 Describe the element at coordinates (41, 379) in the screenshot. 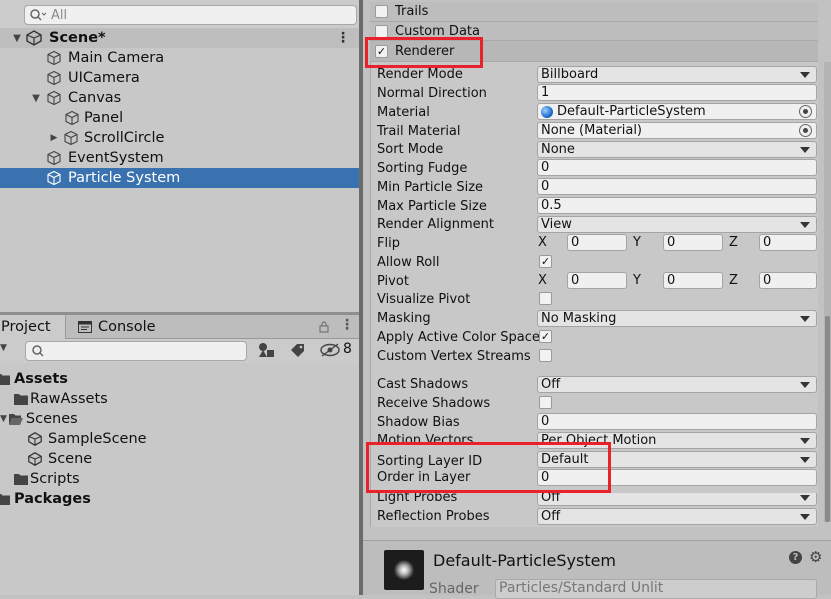

I see `project-item-label: Assets` at that location.